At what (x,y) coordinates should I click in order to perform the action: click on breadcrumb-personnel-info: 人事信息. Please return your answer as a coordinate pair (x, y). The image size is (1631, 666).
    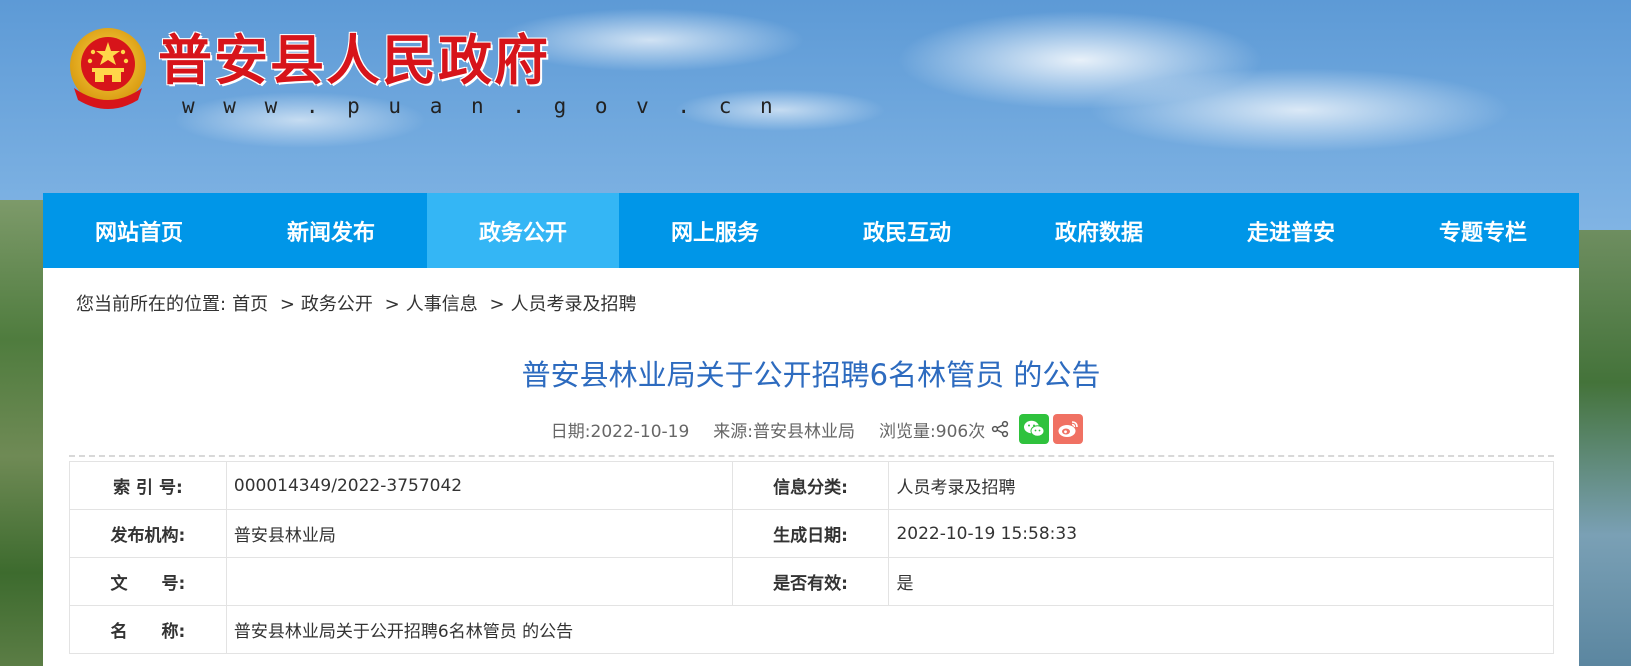
    Looking at the image, I should click on (442, 304).